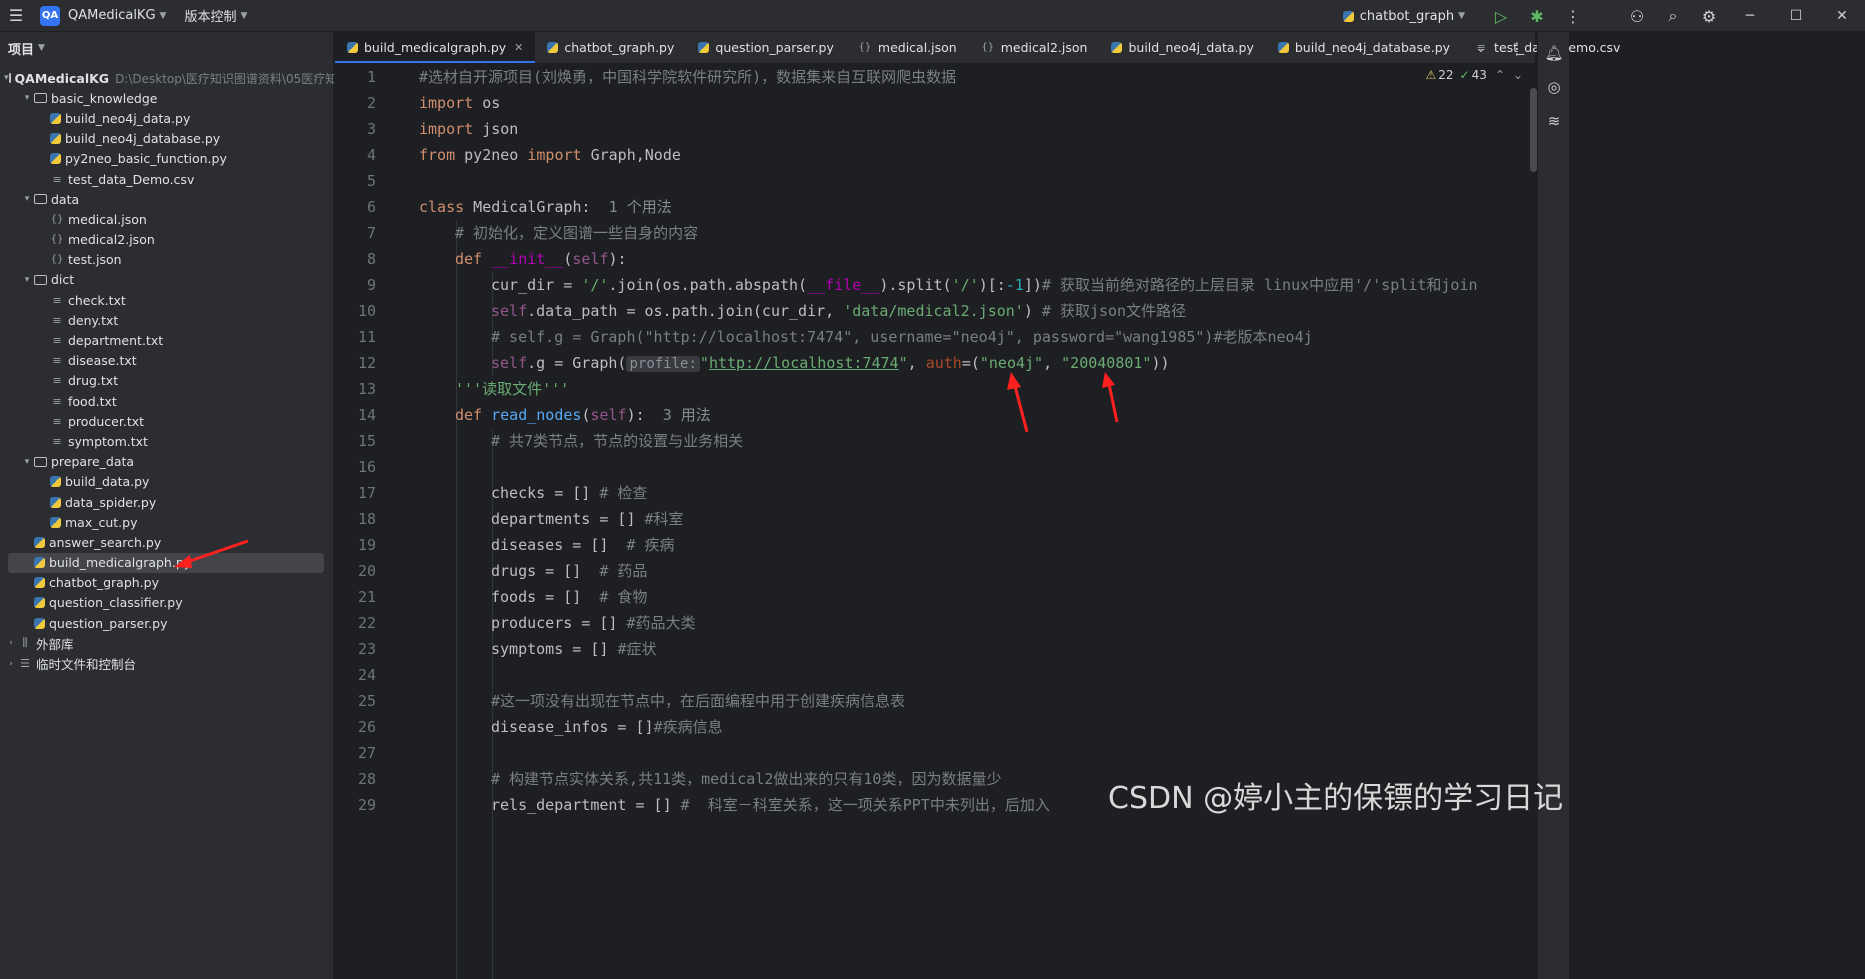 This screenshot has width=1865, height=979. I want to click on tree-item-label: medical.json, so click(107, 219).